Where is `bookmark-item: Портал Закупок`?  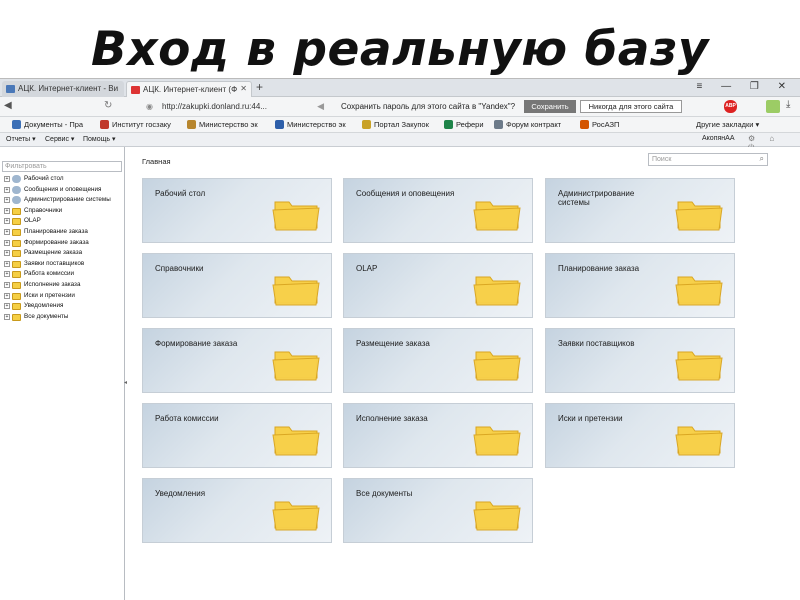 bookmark-item: Портал Закупок is located at coordinates (395, 124).